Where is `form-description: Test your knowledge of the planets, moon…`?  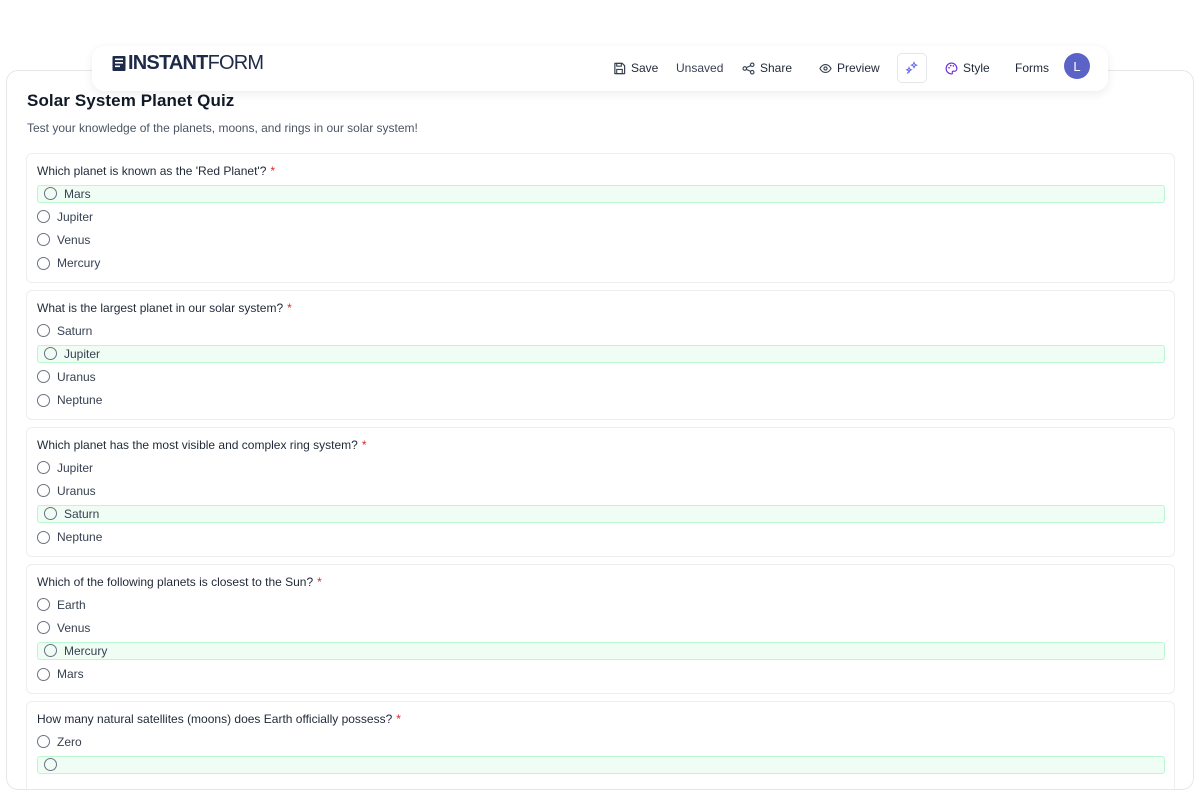
form-description: Test your knowledge of the planets, moon… is located at coordinates (222, 128).